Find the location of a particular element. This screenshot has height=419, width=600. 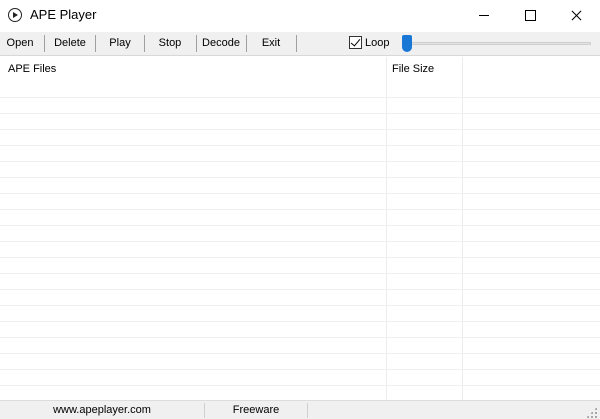

play-button: Play is located at coordinates (120, 43).